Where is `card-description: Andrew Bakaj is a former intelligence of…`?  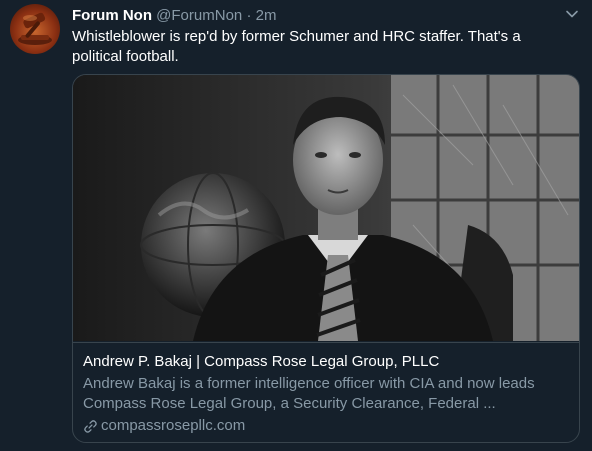
card-description: Andrew Bakaj is a former intelligence of… is located at coordinates (309, 393).